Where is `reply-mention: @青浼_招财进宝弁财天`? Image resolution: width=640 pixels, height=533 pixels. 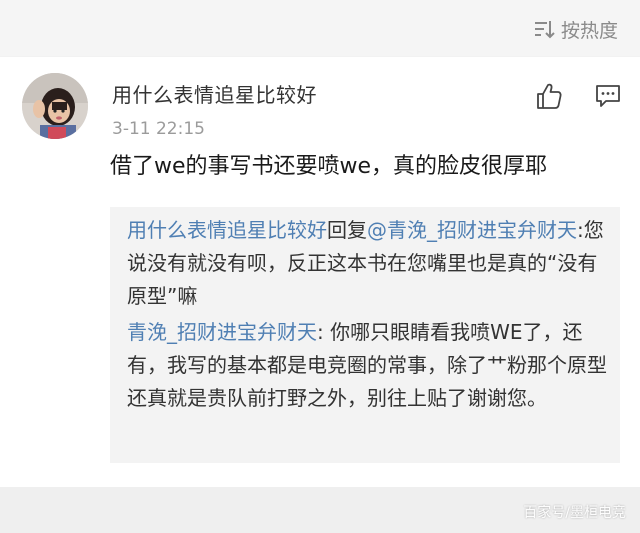
reply-mention: @青浼_招财进宝弁财天 is located at coordinates (472, 230).